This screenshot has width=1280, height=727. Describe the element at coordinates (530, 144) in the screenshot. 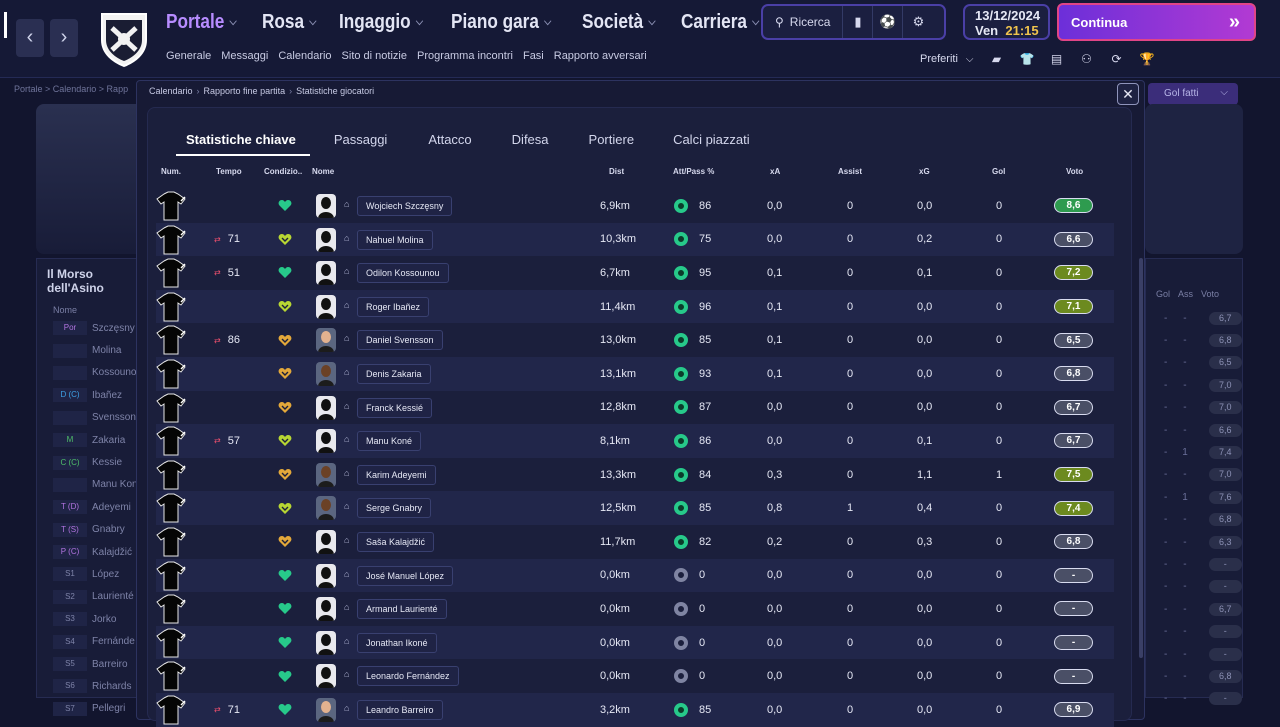

I see `tab-difesa: Difesa` at that location.